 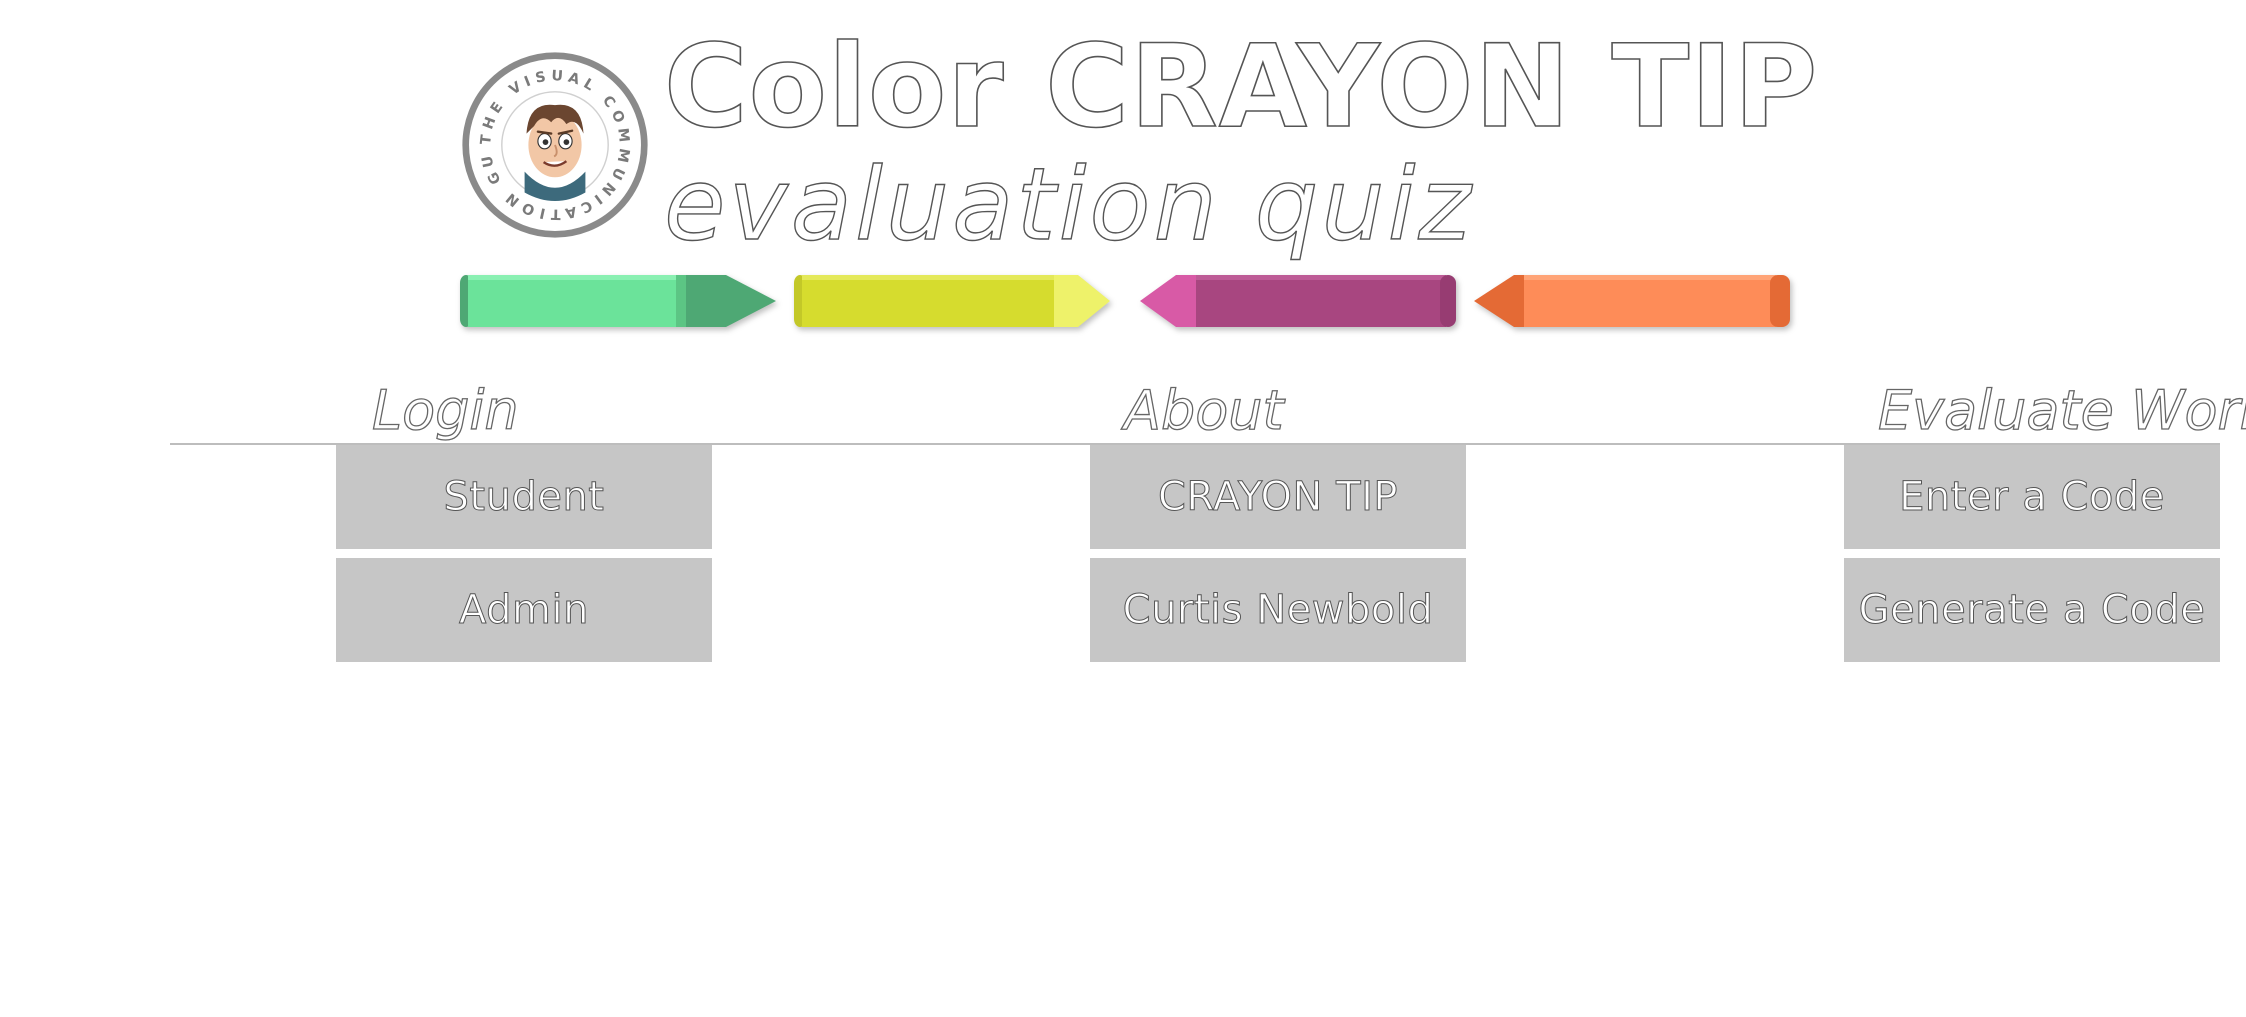 What do you see at coordinates (1068, 204) in the screenshot?
I see `page-subtitle: evaluation quiz` at bounding box center [1068, 204].